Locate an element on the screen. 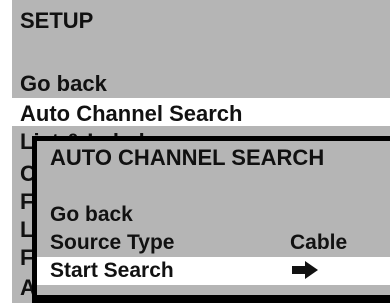 The width and height of the screenshot is (390, 303). setup-item-auto-channel-search: Auto Channel Search is located at coordinates (201, 113).